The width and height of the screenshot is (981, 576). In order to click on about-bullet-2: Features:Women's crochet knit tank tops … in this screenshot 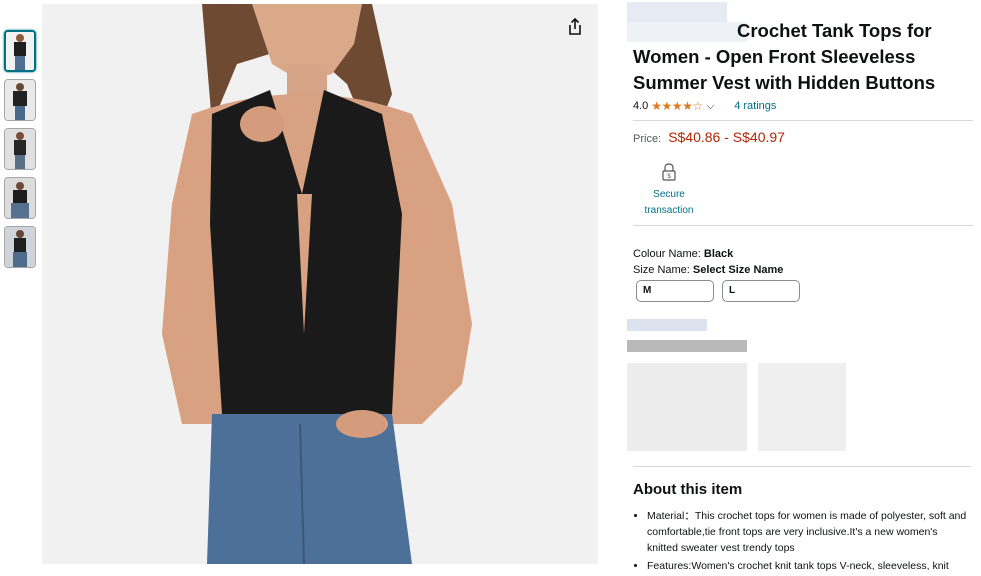, I will do `click(809, 566)`.